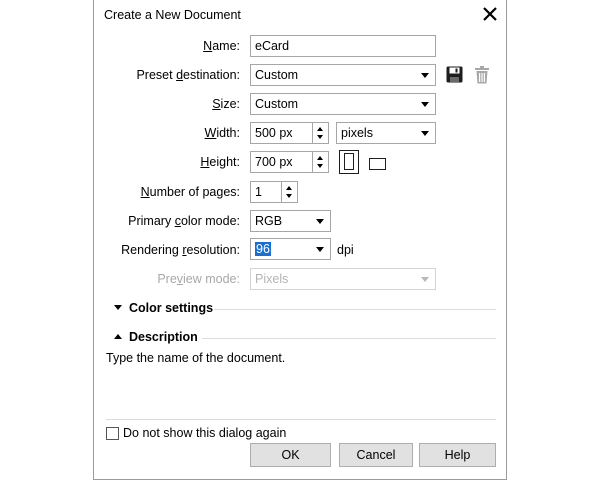 The width and height of the screenshot is (600, 480). I want to click on ok-button: OK, so click(290, 455).